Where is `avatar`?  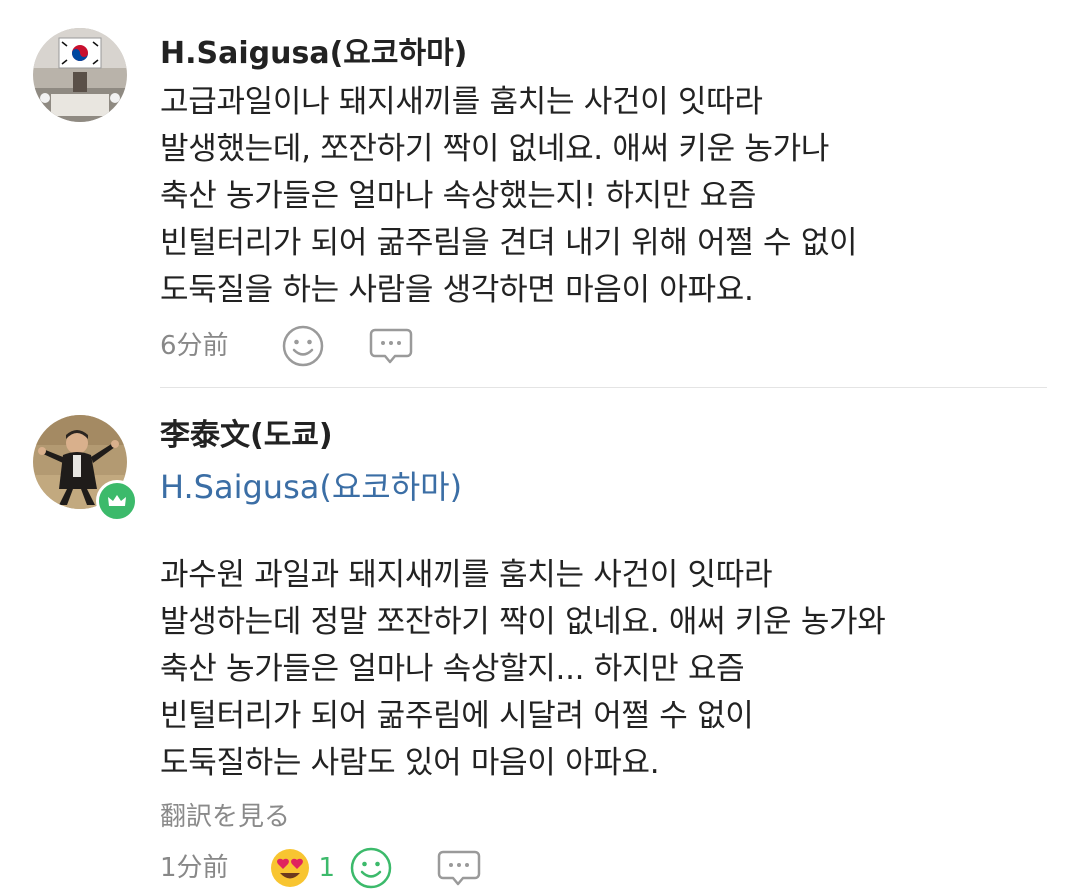
avatar is located at coordinates (80, 75).